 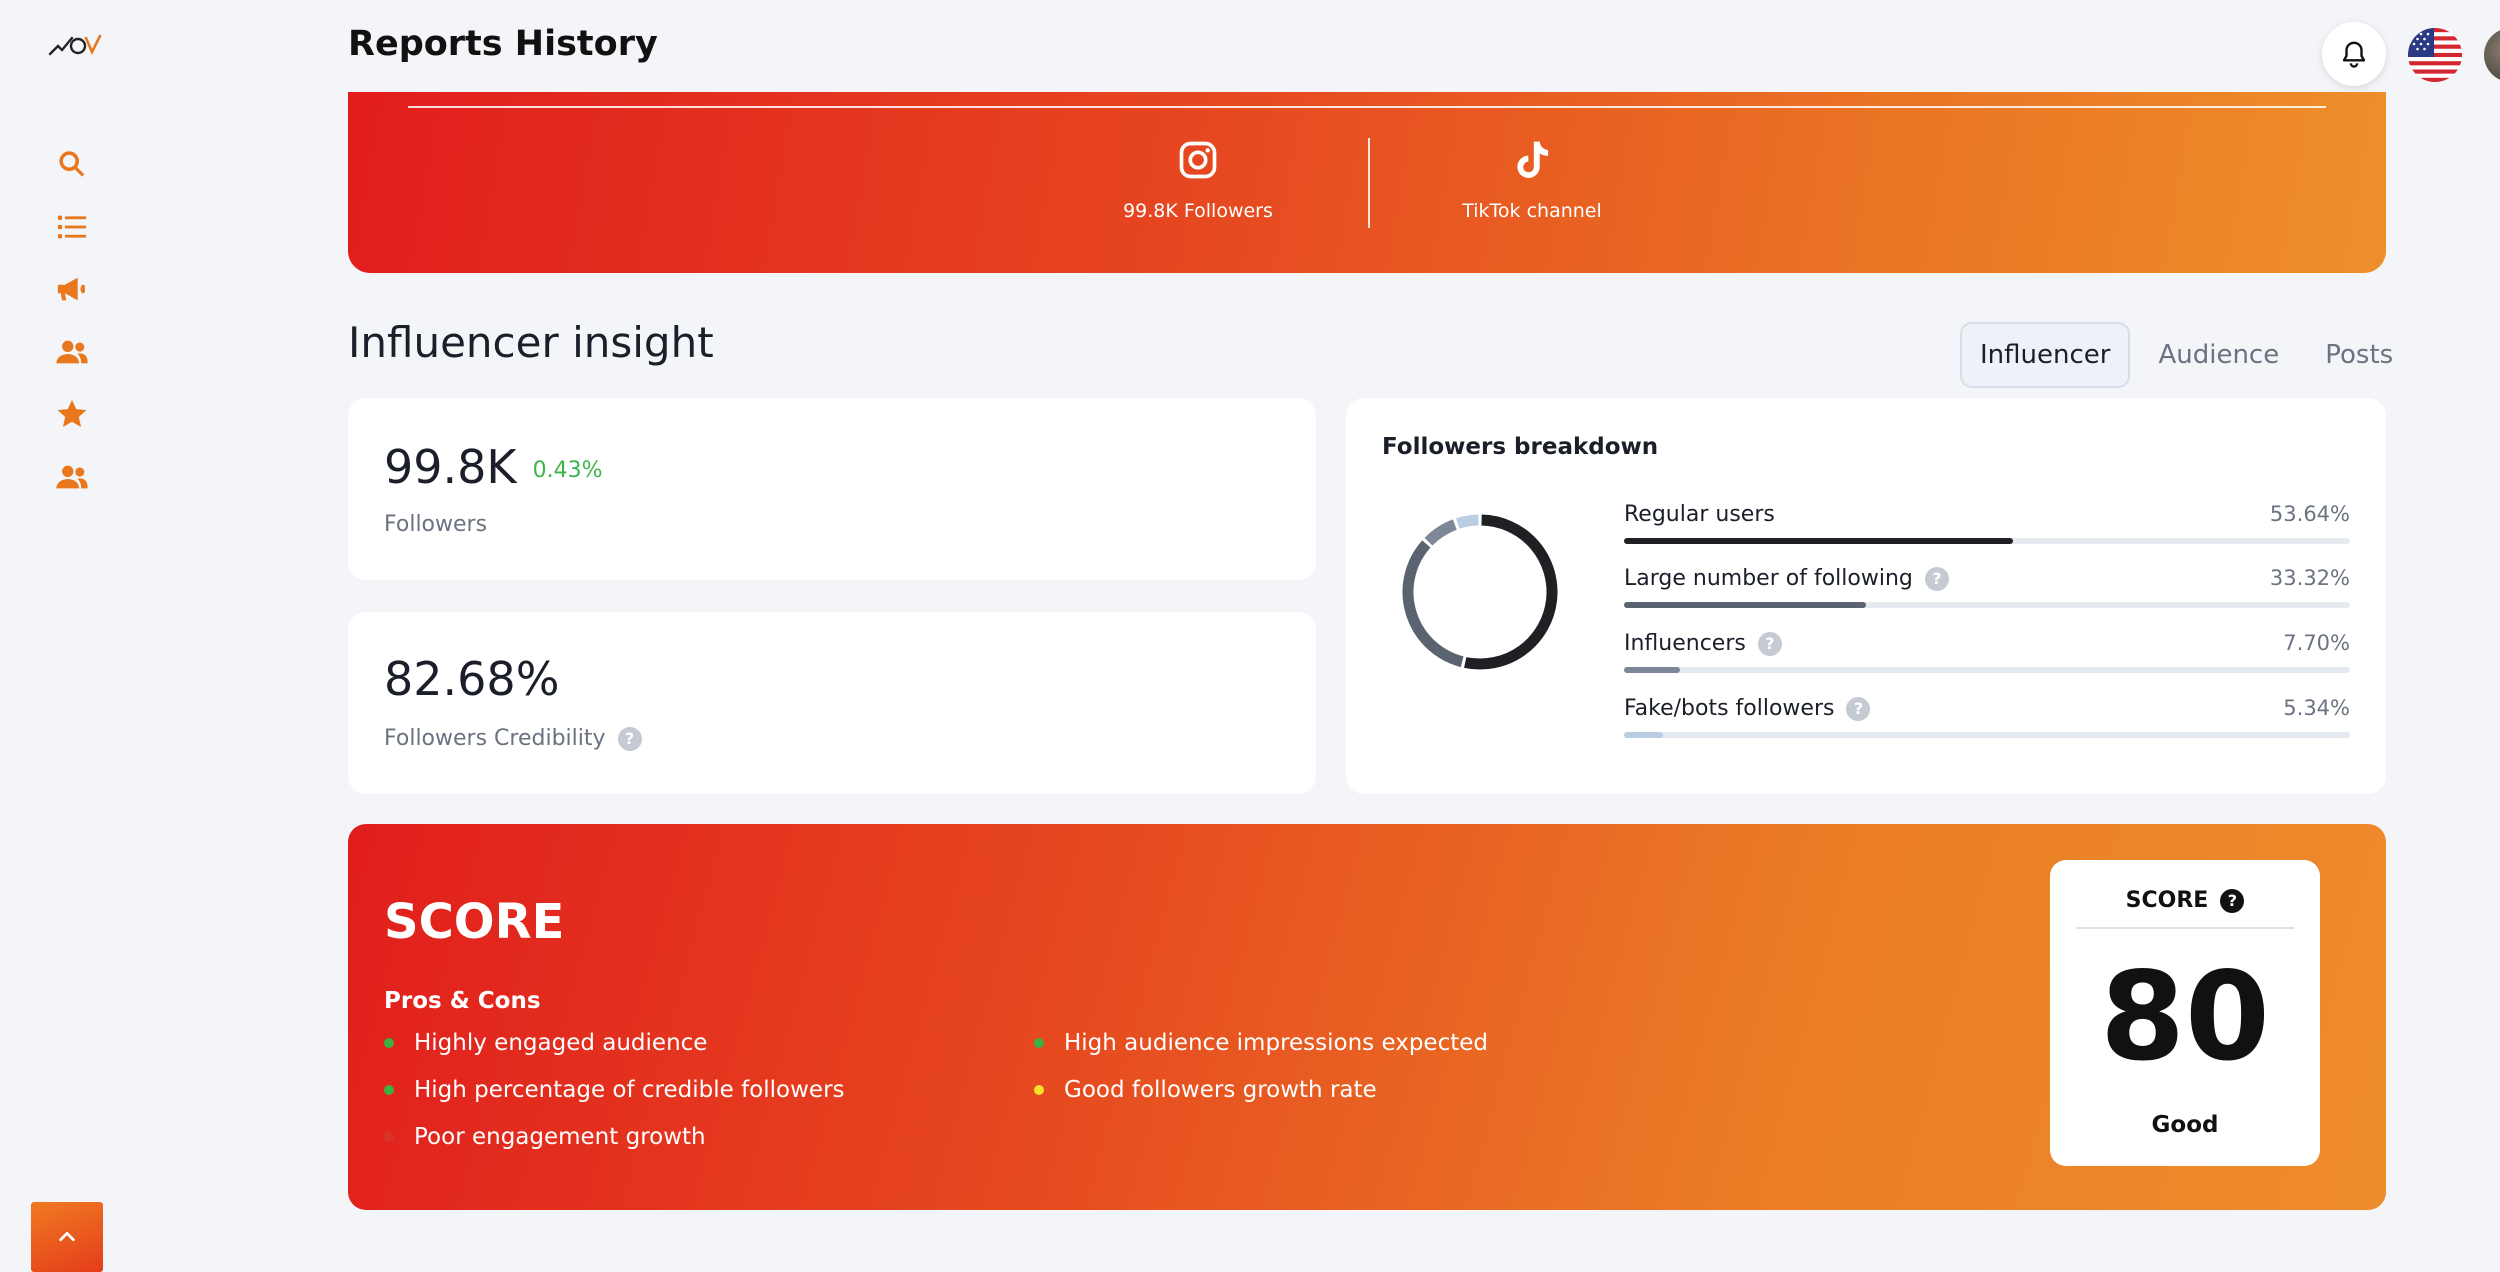 What do you see at coordinates (2218, 355) in the screenshot?
I see `tab-audience: Audience` at bounding box center [2218, 355].